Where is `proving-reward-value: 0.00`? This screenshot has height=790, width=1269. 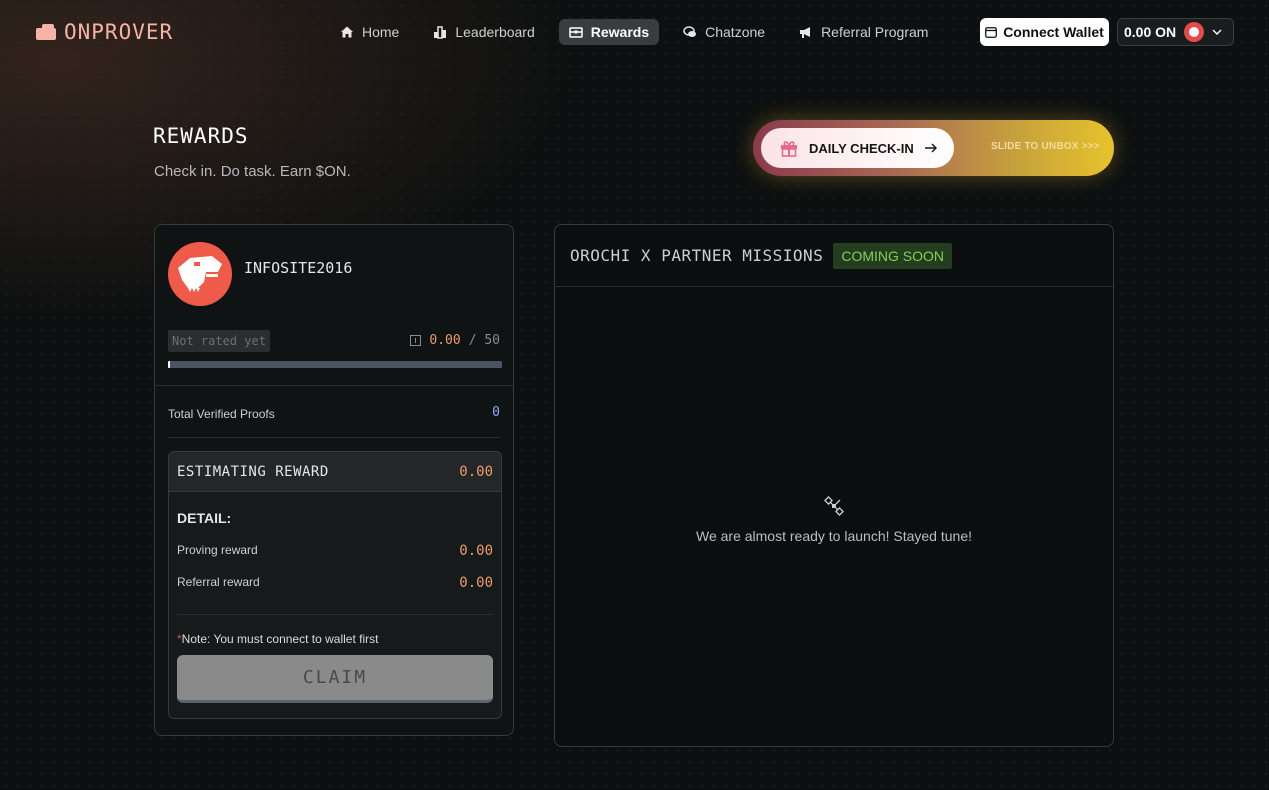 proving-reward-value: 0.00 is located at coordinates (476, 551).